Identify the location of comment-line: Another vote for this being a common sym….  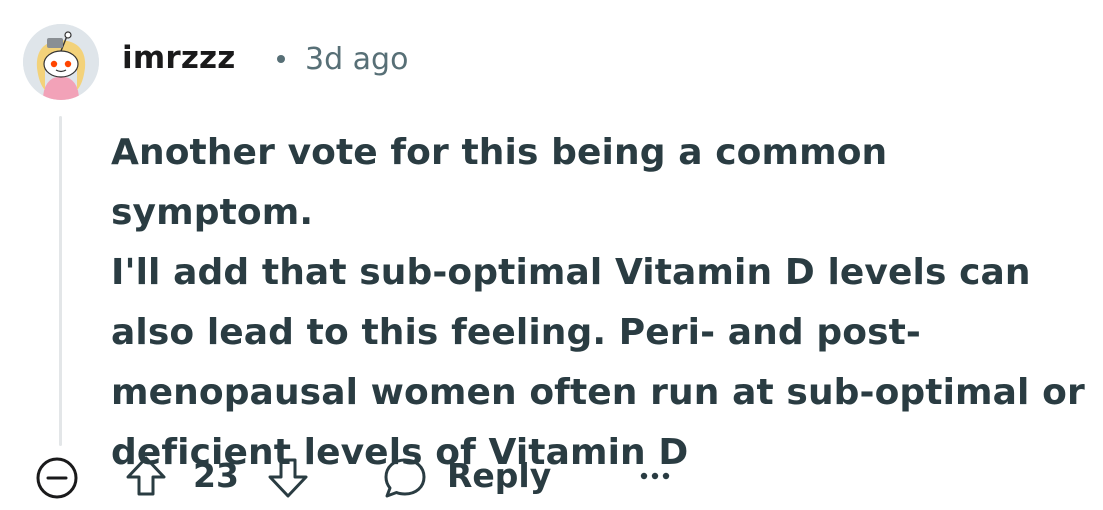
(499, 182).